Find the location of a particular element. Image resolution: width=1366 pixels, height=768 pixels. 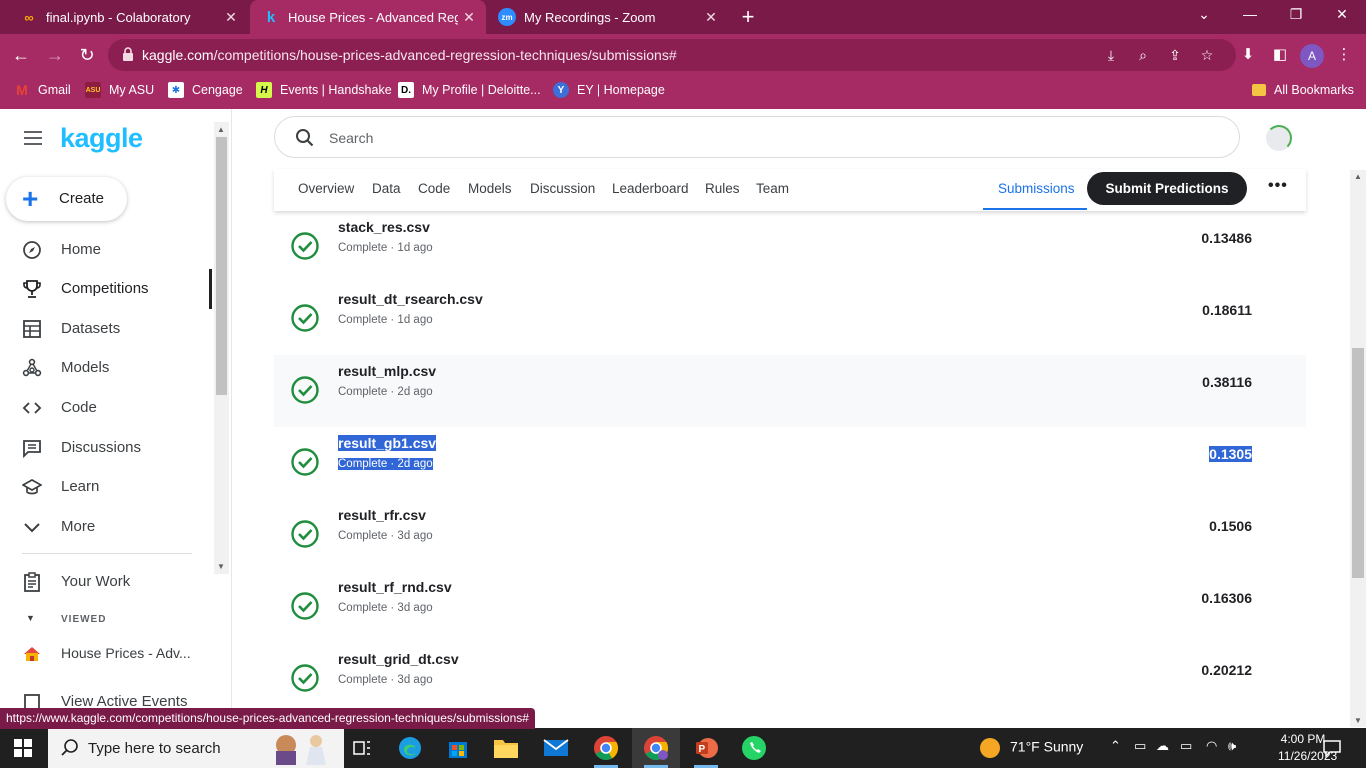

page-scrollbar: ▲ ▼ is located at coordinates (1358, 448).